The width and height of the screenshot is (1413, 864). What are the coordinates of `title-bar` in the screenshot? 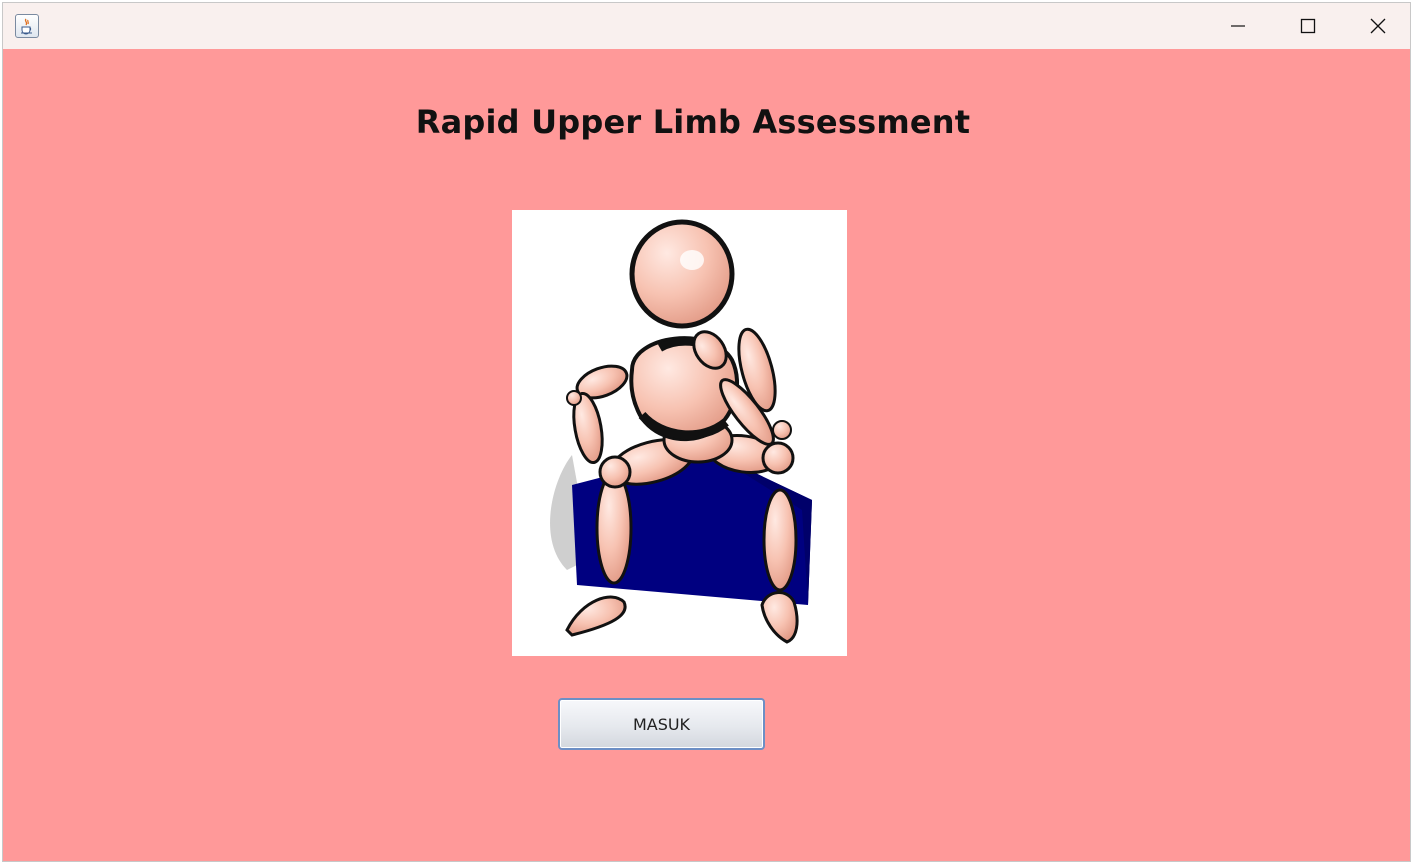 It's located at (706, 26).